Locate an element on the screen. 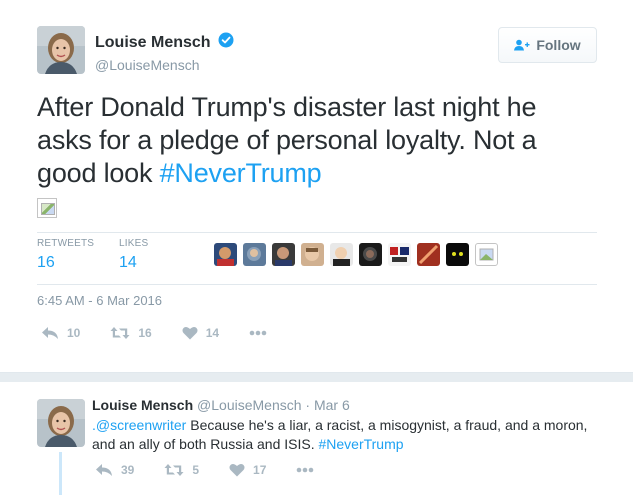 The width and height of the screenshot is (633, 495). author-screen-name: @LouiseMensch is located at coordinates (164, 65).